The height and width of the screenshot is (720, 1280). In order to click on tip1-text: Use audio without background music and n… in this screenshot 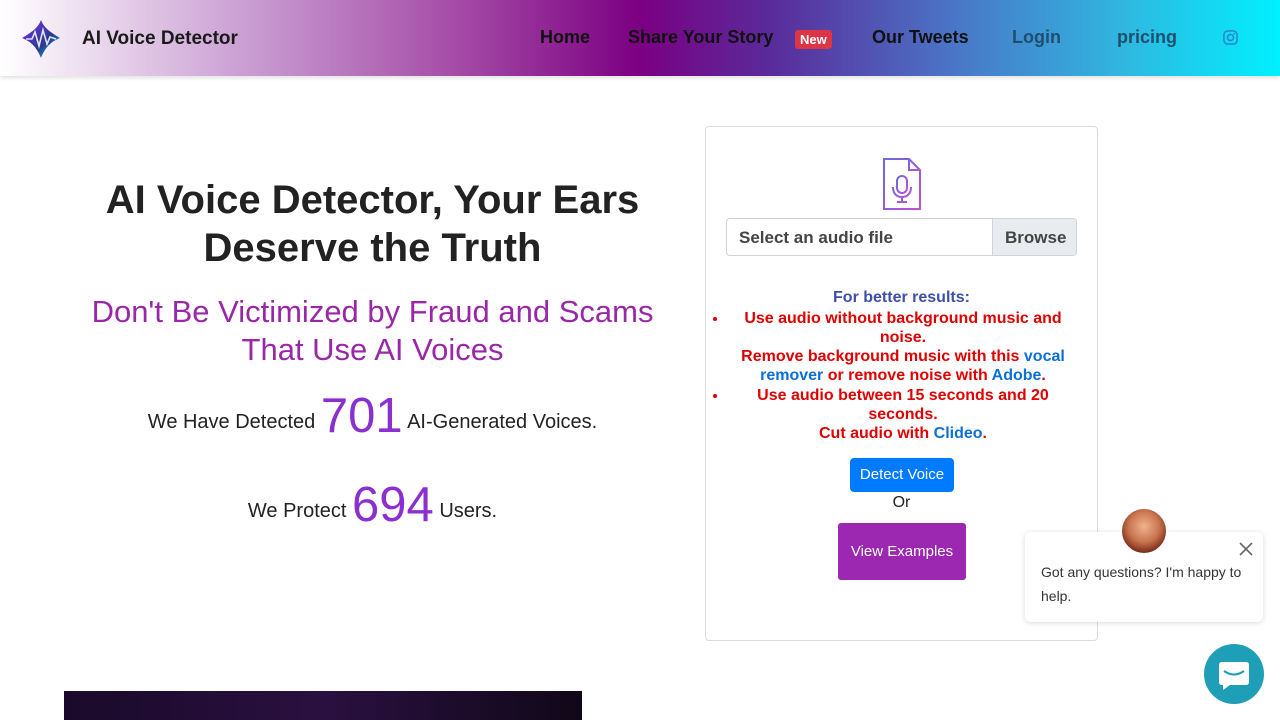, I will do `click(903, 328)`.